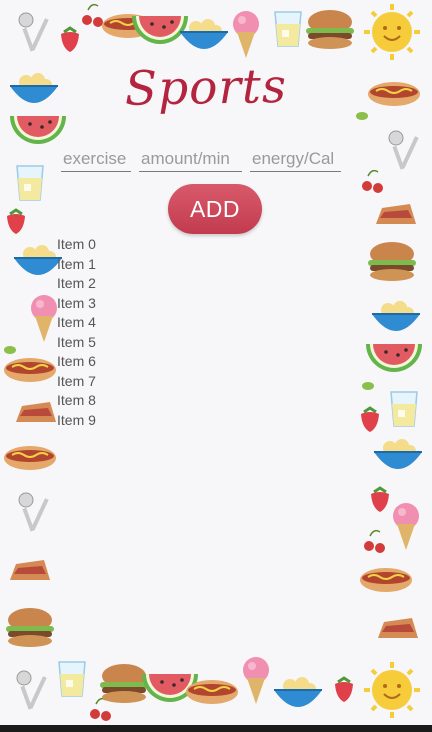  I want to click on list-item: Item 5, so click(76, 343).